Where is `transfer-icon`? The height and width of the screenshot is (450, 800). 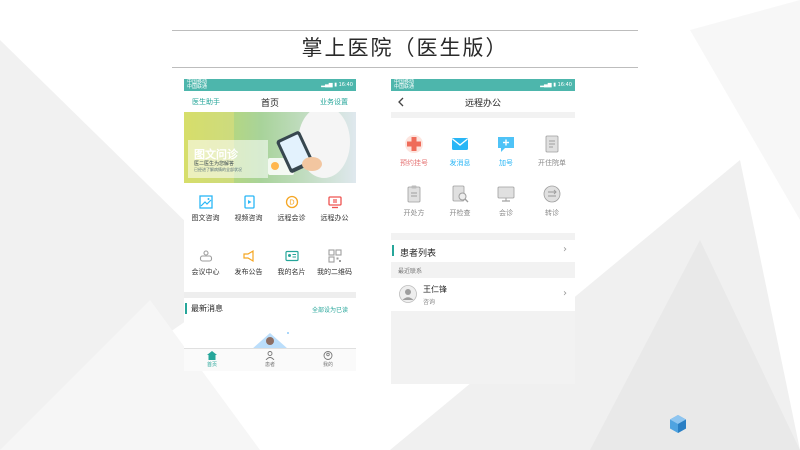 transfer-icon is located at coordinates (552, 194).